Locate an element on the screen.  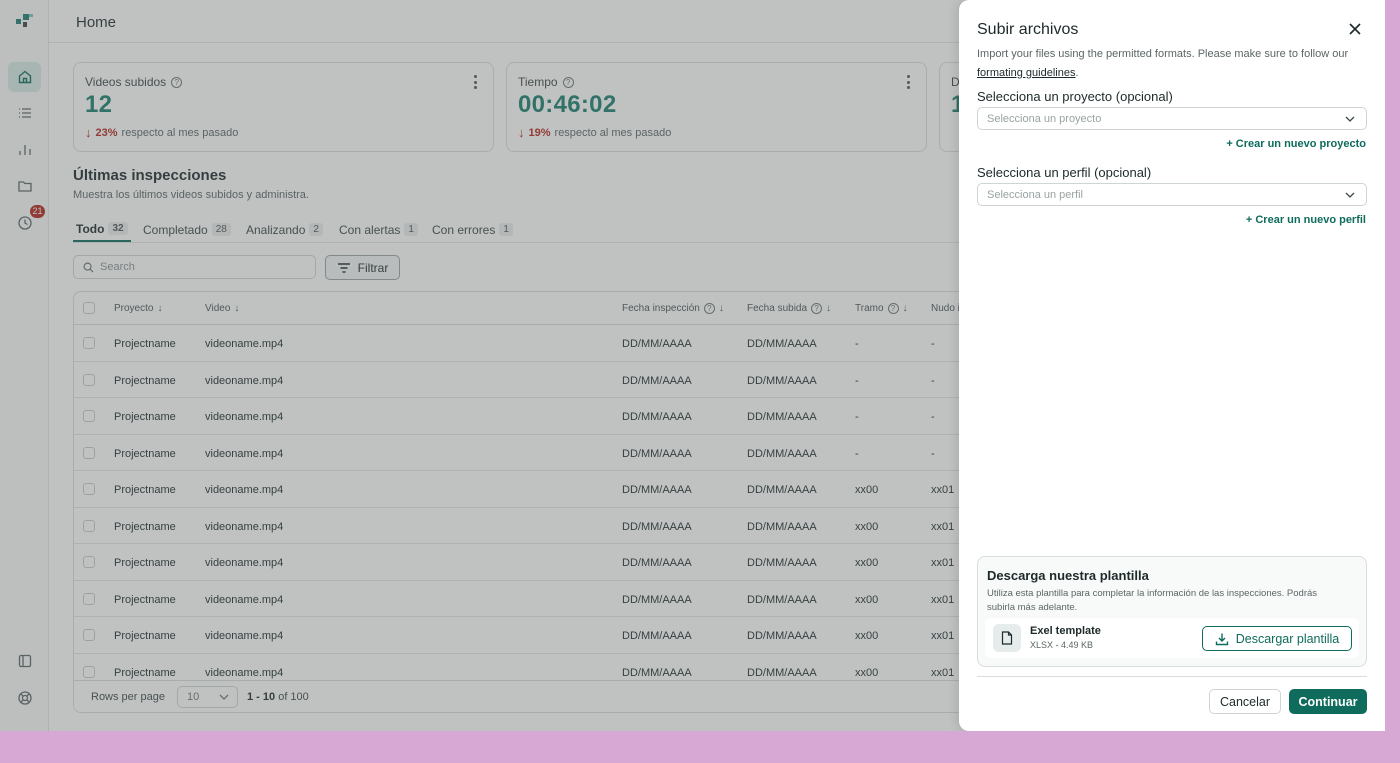
file-icon is located at coordinates (1007, 638).